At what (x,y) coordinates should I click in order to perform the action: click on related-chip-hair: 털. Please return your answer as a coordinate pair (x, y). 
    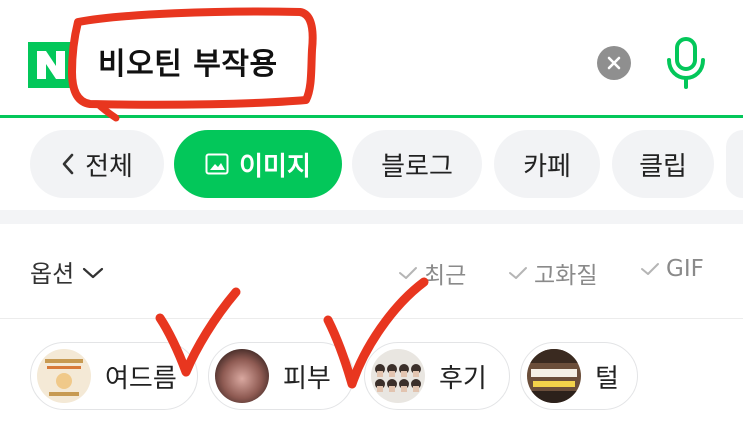
    Looking at the image, I should click on (579, 376).